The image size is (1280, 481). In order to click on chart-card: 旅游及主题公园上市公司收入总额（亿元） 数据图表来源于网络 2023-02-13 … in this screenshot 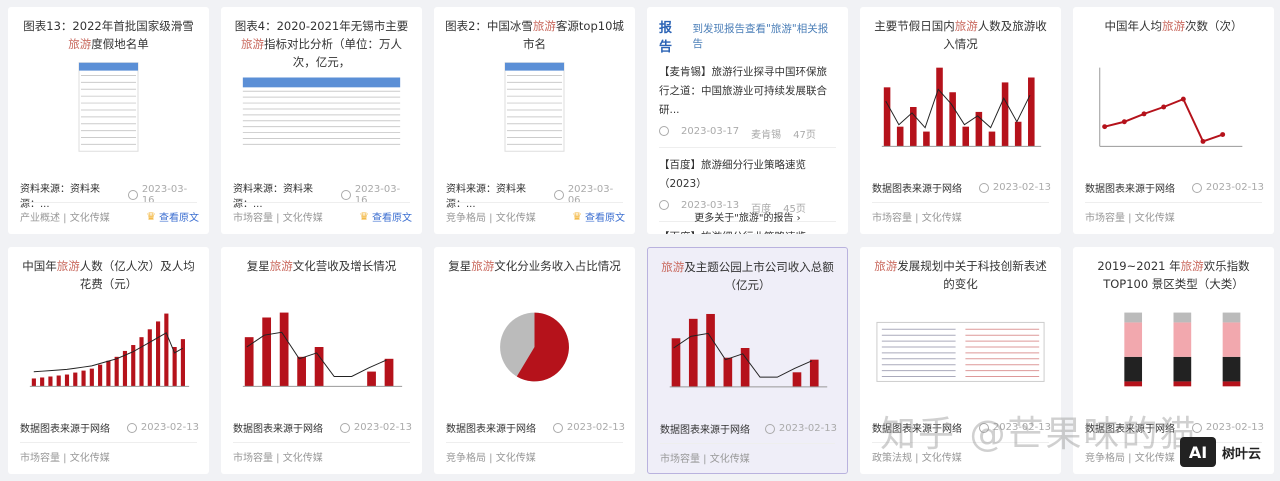, I will do `click(747, 360)`.